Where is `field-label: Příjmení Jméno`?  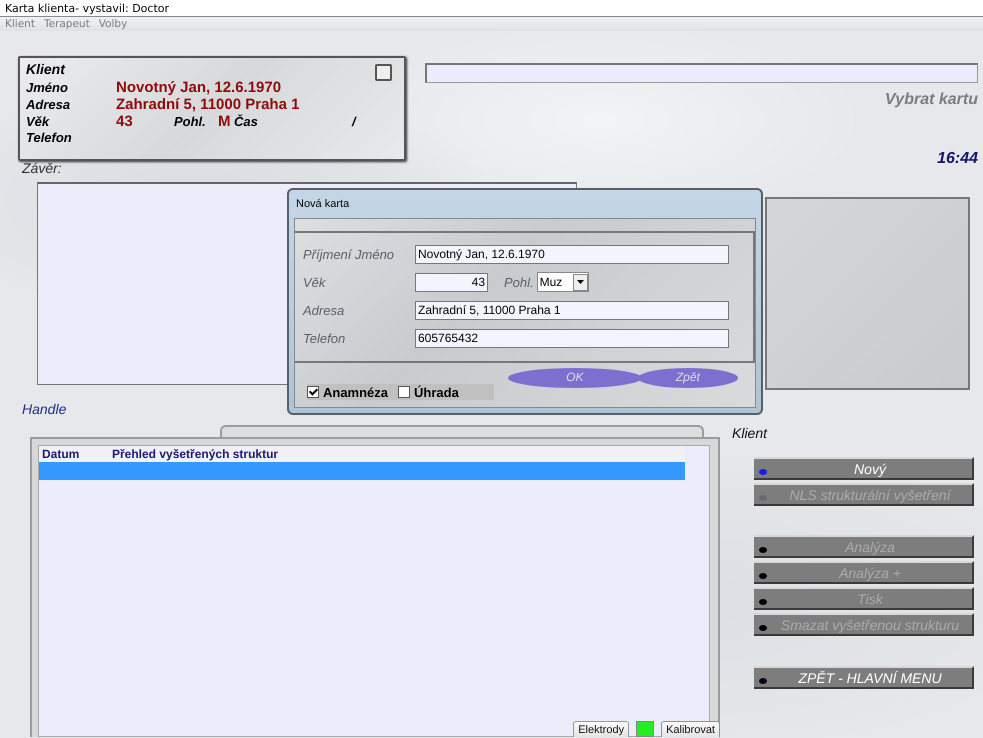 field-label: Příjmení Jméno is located at coordinates (349, 254).